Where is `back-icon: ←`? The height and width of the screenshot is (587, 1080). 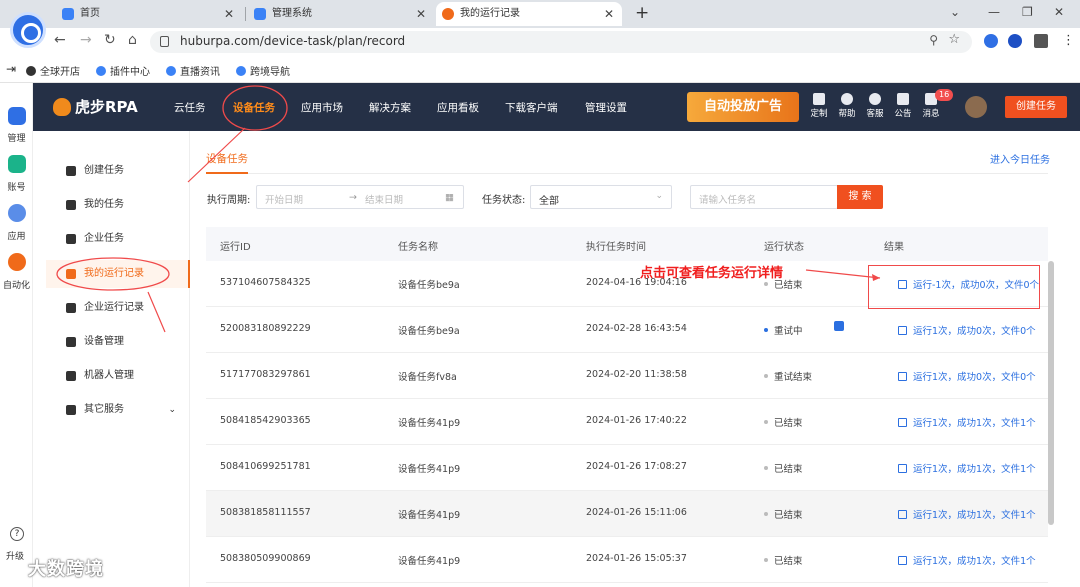 back-icon: ← is located at coordinates (60, 40).